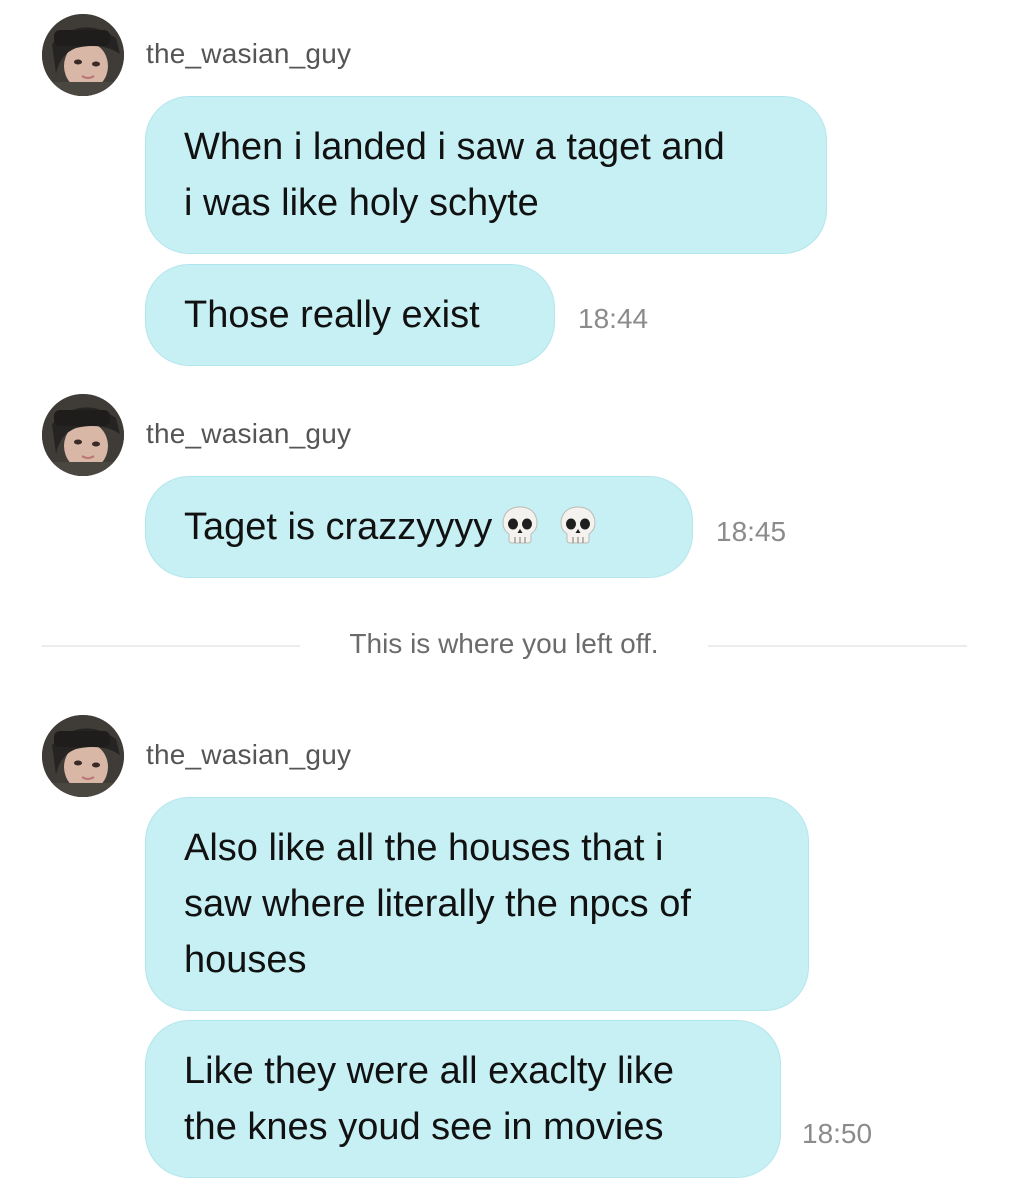 The image size is (1009, 1200). What do you see at coordinates (613, 318) in the screenshot?
I see `timestamp: 18:44` at bounding box center [613, 318].